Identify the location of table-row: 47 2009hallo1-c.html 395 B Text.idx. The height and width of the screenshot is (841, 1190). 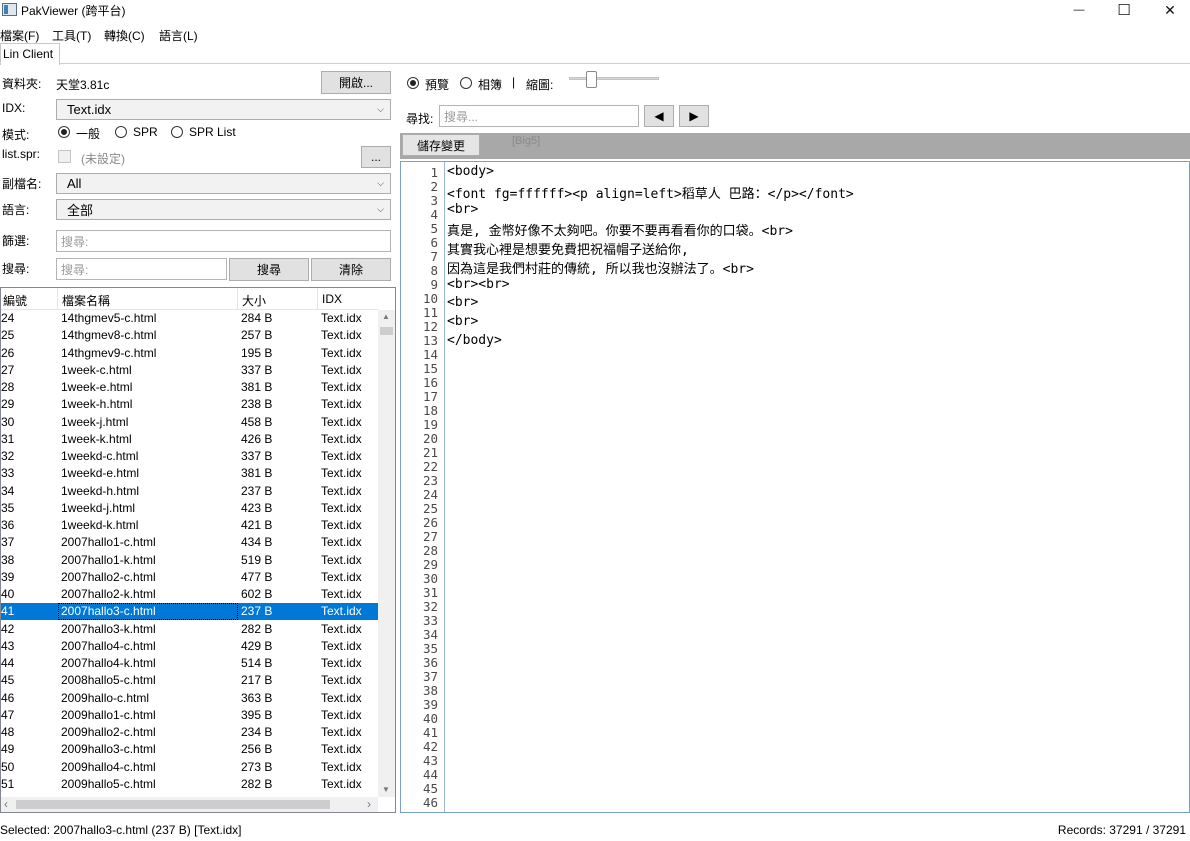
(189, 715).